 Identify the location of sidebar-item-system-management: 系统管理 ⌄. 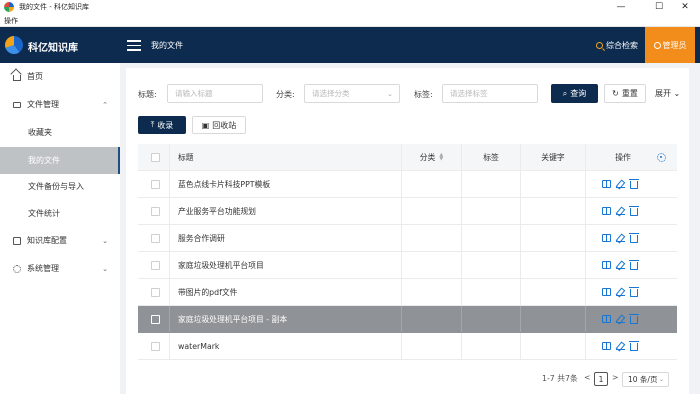
(60, 268).